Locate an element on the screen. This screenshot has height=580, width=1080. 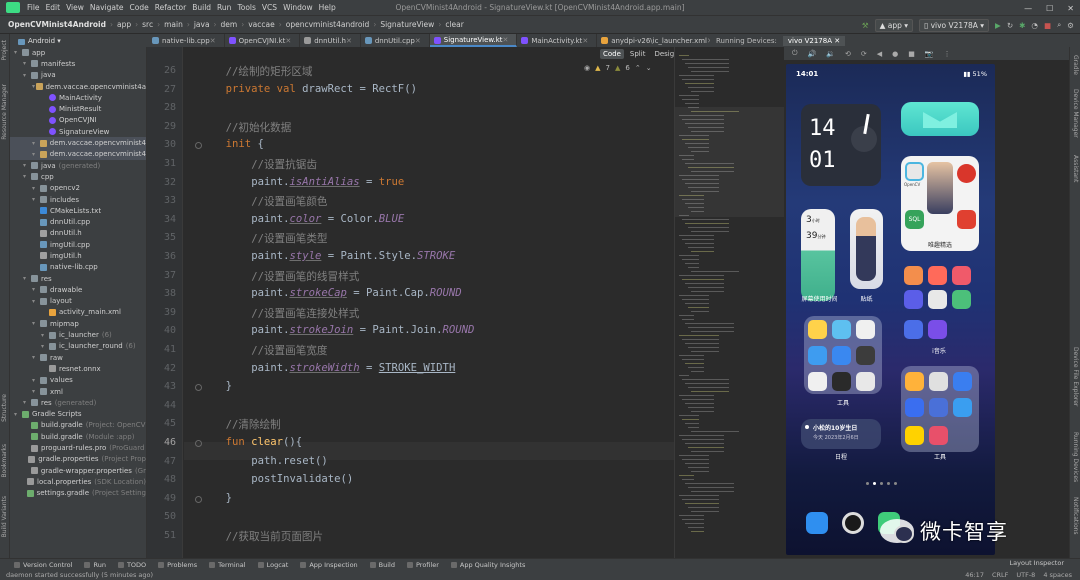
more-icon: ⋮ is located at coordinates (947, 54).